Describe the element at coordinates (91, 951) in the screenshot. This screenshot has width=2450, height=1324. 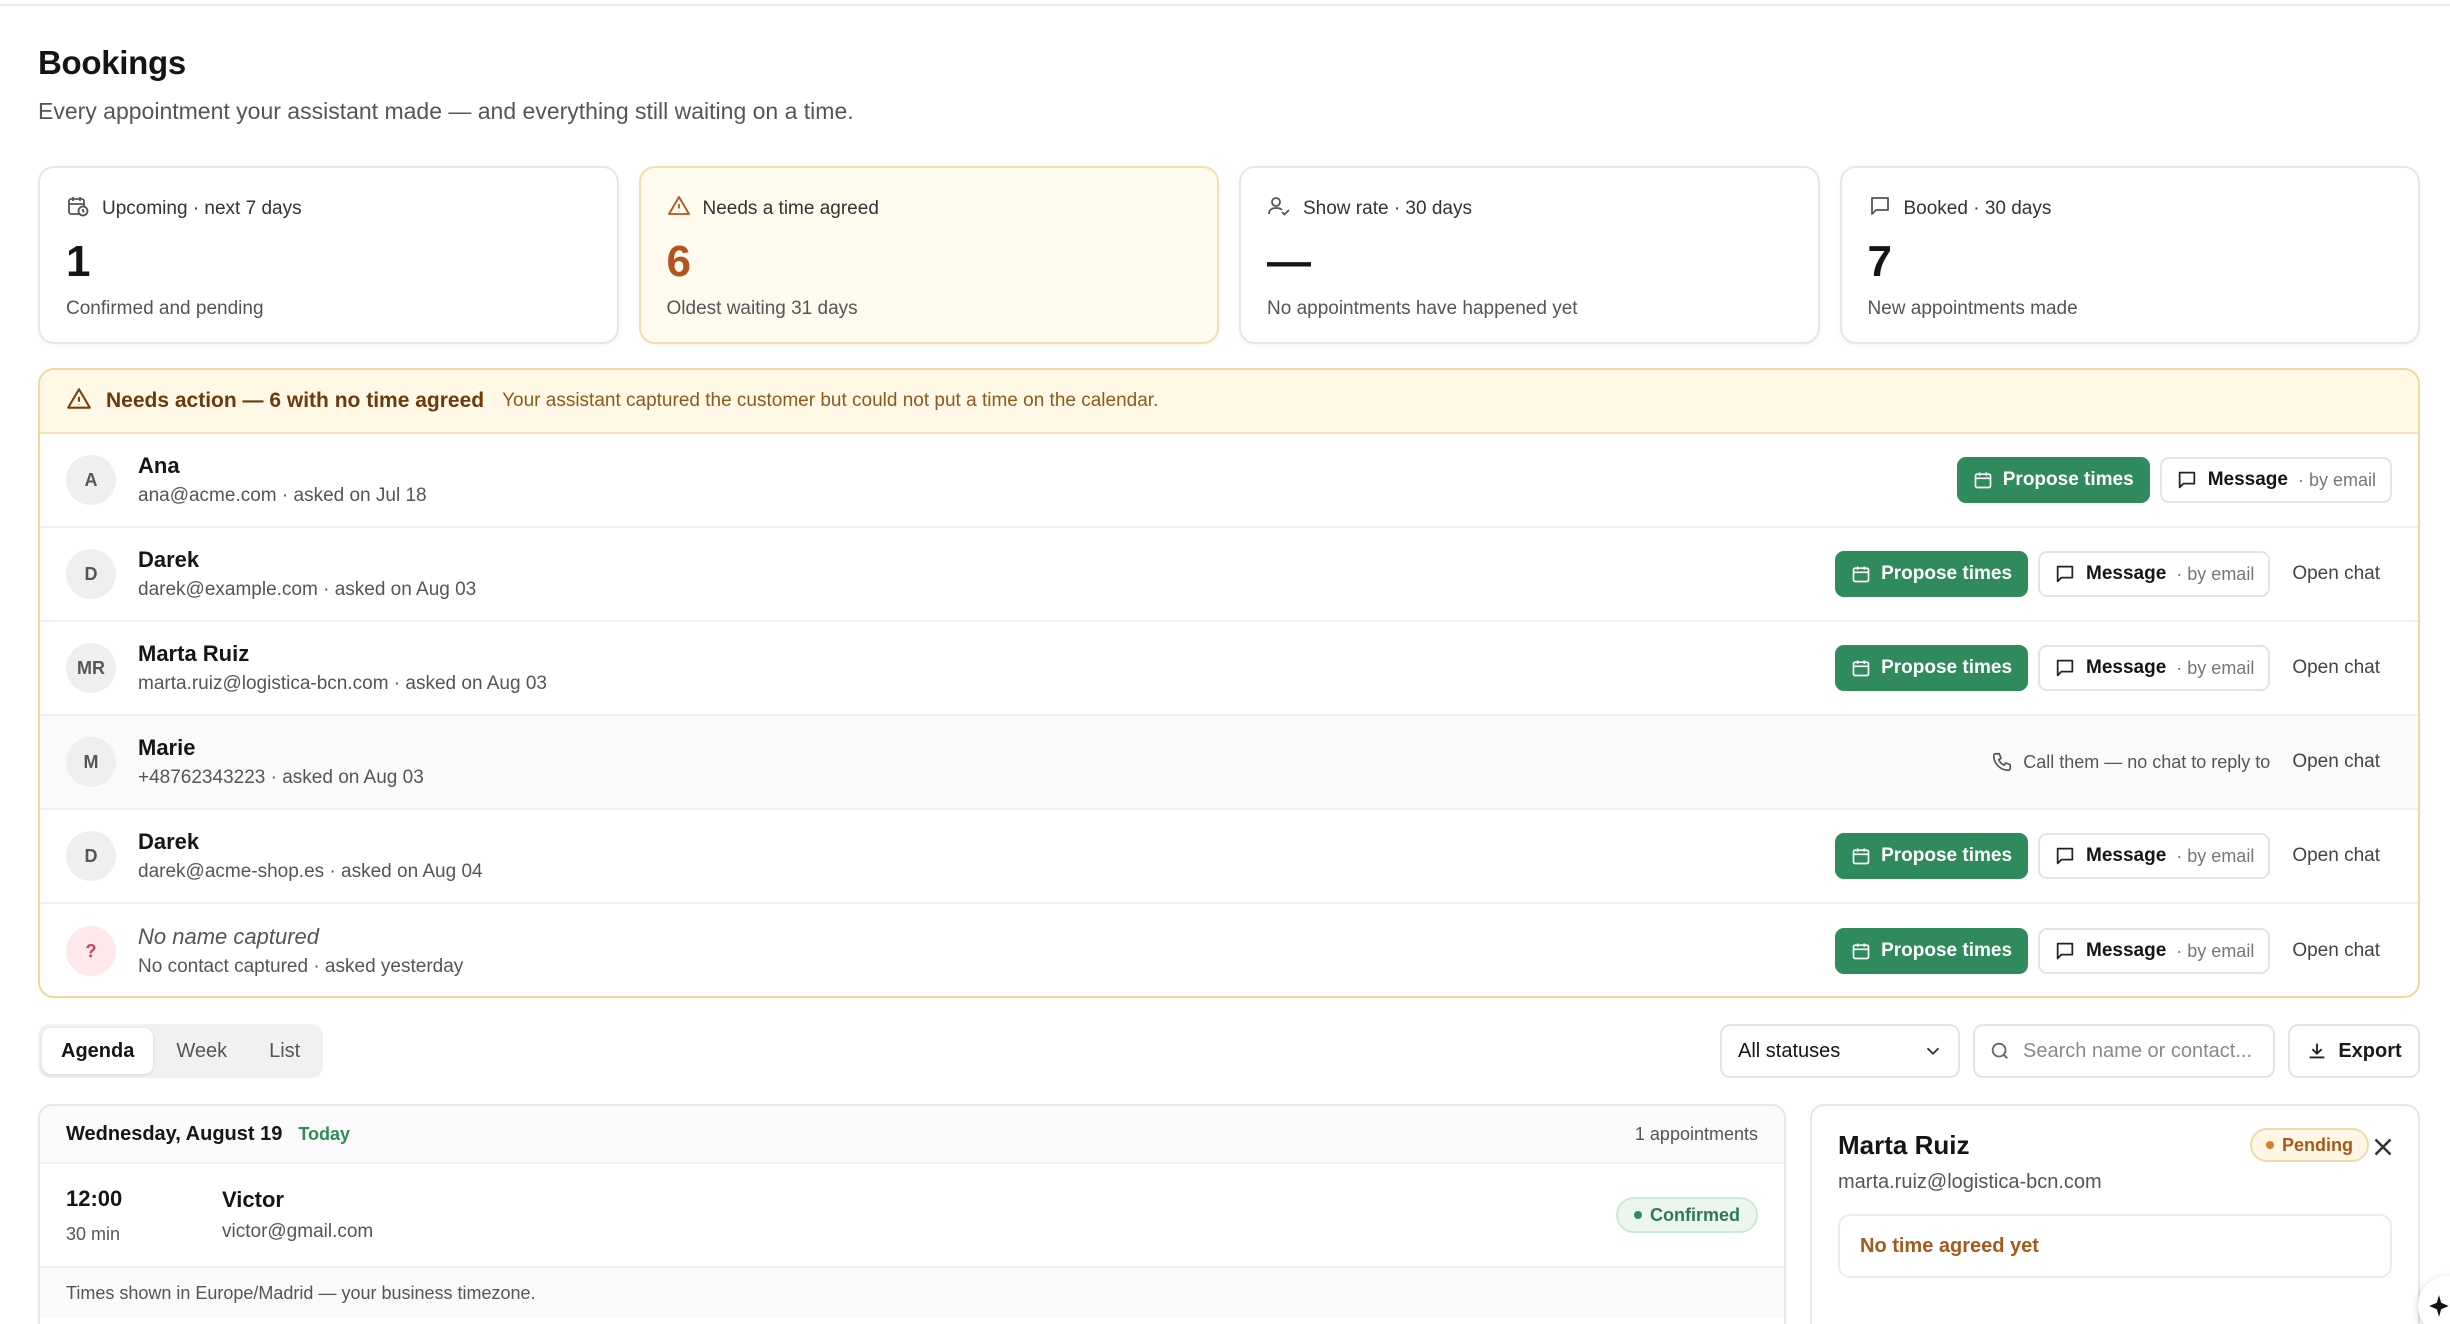
I see `avatar: ?` at that location.